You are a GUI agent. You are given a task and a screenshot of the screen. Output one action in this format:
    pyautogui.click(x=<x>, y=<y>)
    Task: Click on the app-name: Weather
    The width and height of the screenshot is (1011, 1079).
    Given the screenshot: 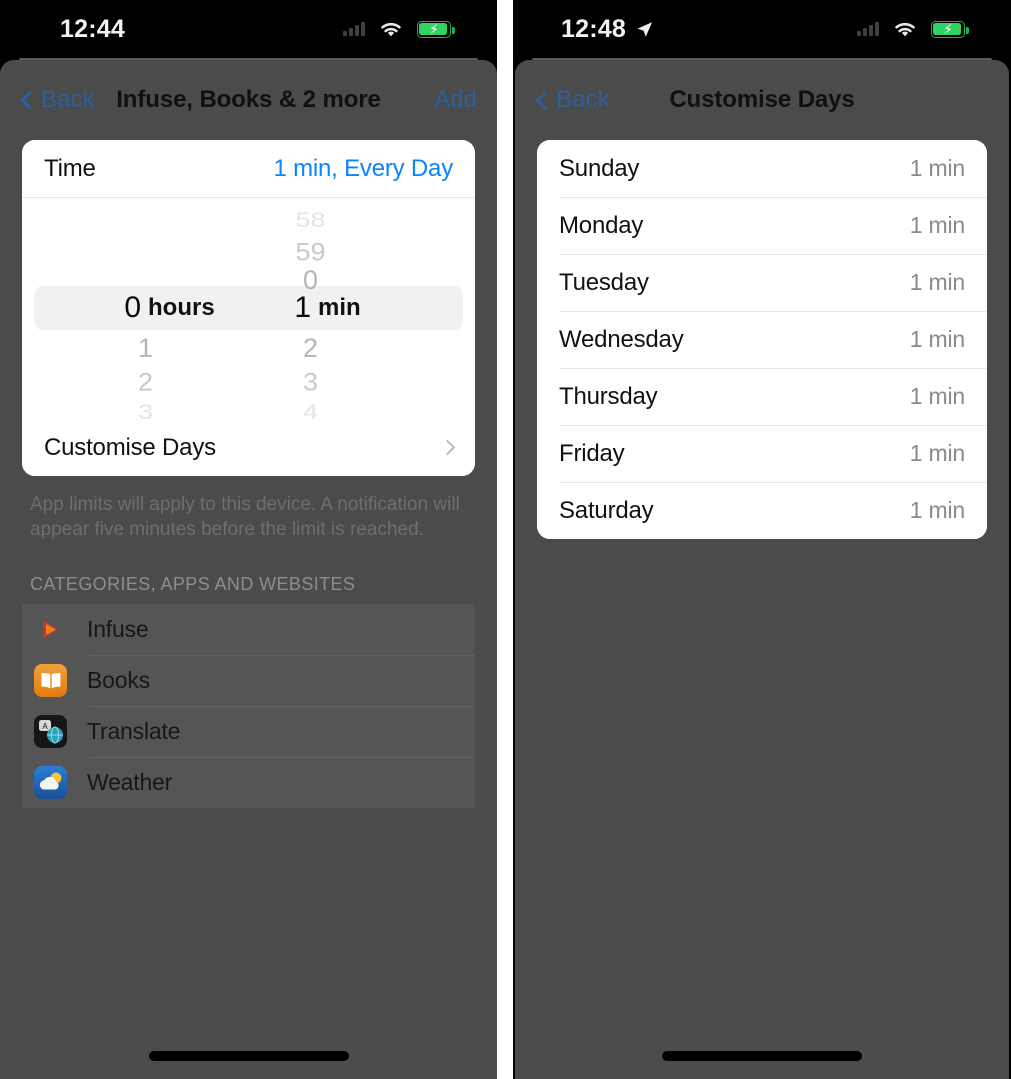 What is the action you would take?
    pyautogui.click(x=130, y=782)
    